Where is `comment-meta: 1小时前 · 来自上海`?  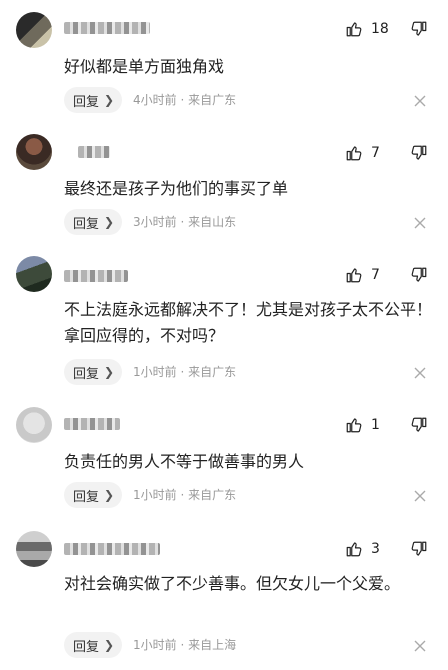
comment-meta: 1小时前 · 来自上海 is located at coordinates (184, 645).